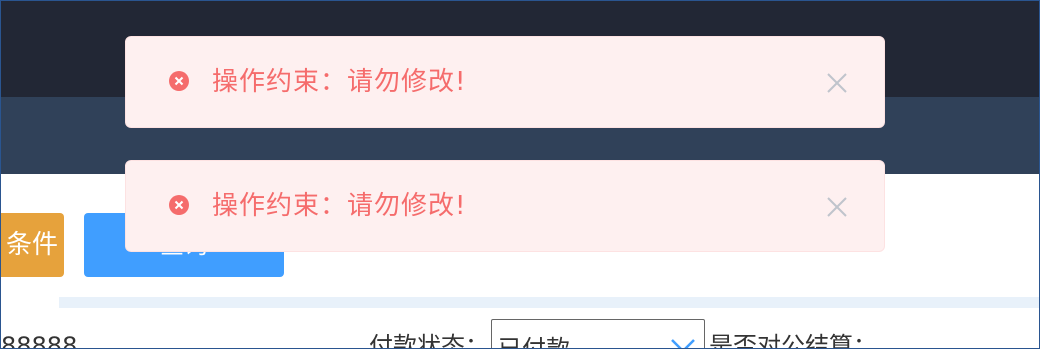  What do you see at coordinates (39, 340) in the screenshot?
I see `order-number-value: 88888` at bounding box center [39, 340].